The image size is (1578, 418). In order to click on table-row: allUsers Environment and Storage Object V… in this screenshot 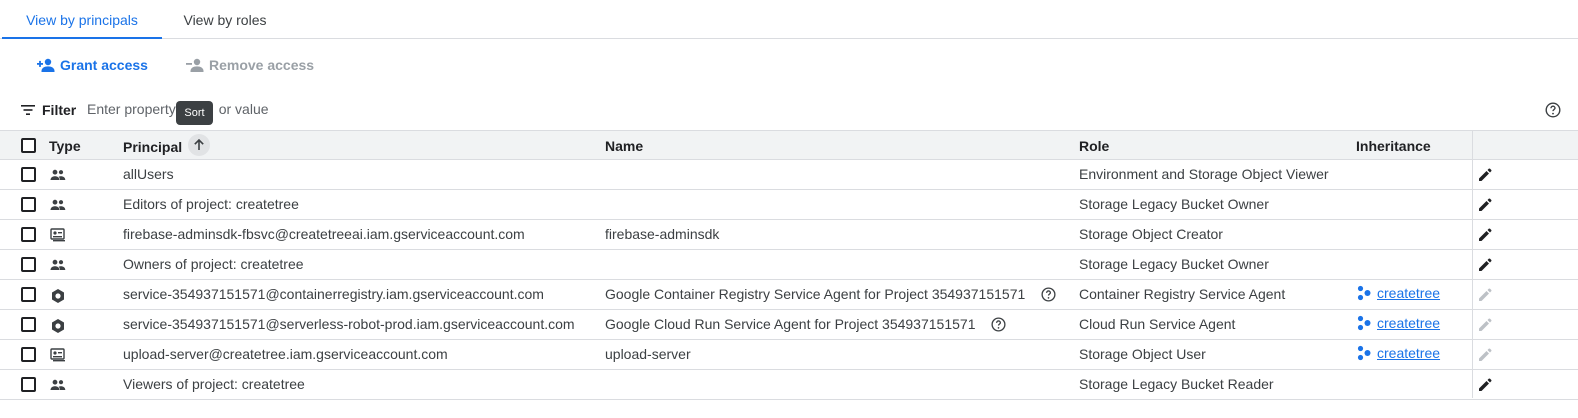, I will do `click(789, 175)`.